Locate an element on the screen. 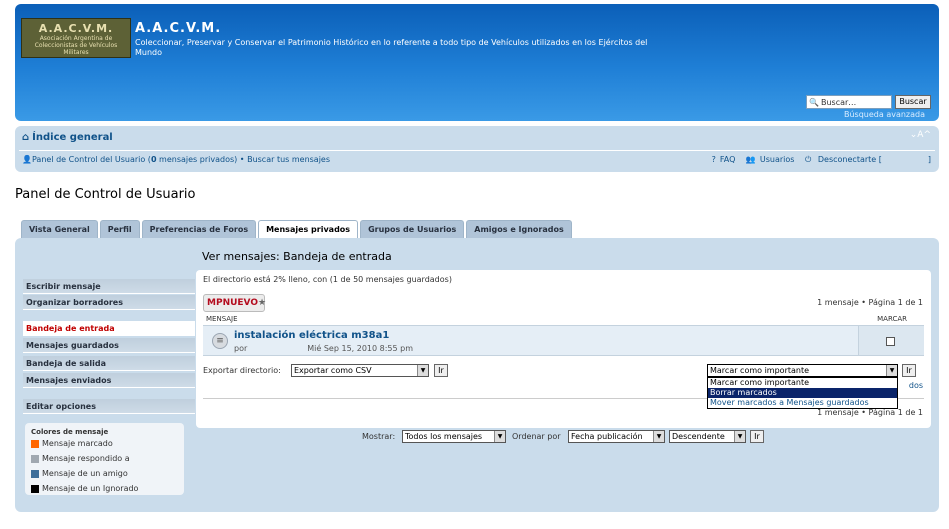  advanced-search-link: Búsqueda avanzada is located at coordinates (884, 114).